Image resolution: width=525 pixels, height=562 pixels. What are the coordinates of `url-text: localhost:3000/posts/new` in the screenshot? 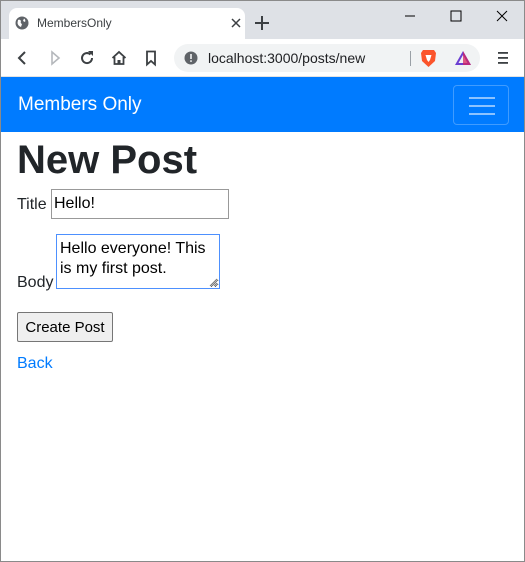 It's located at (287, 58).